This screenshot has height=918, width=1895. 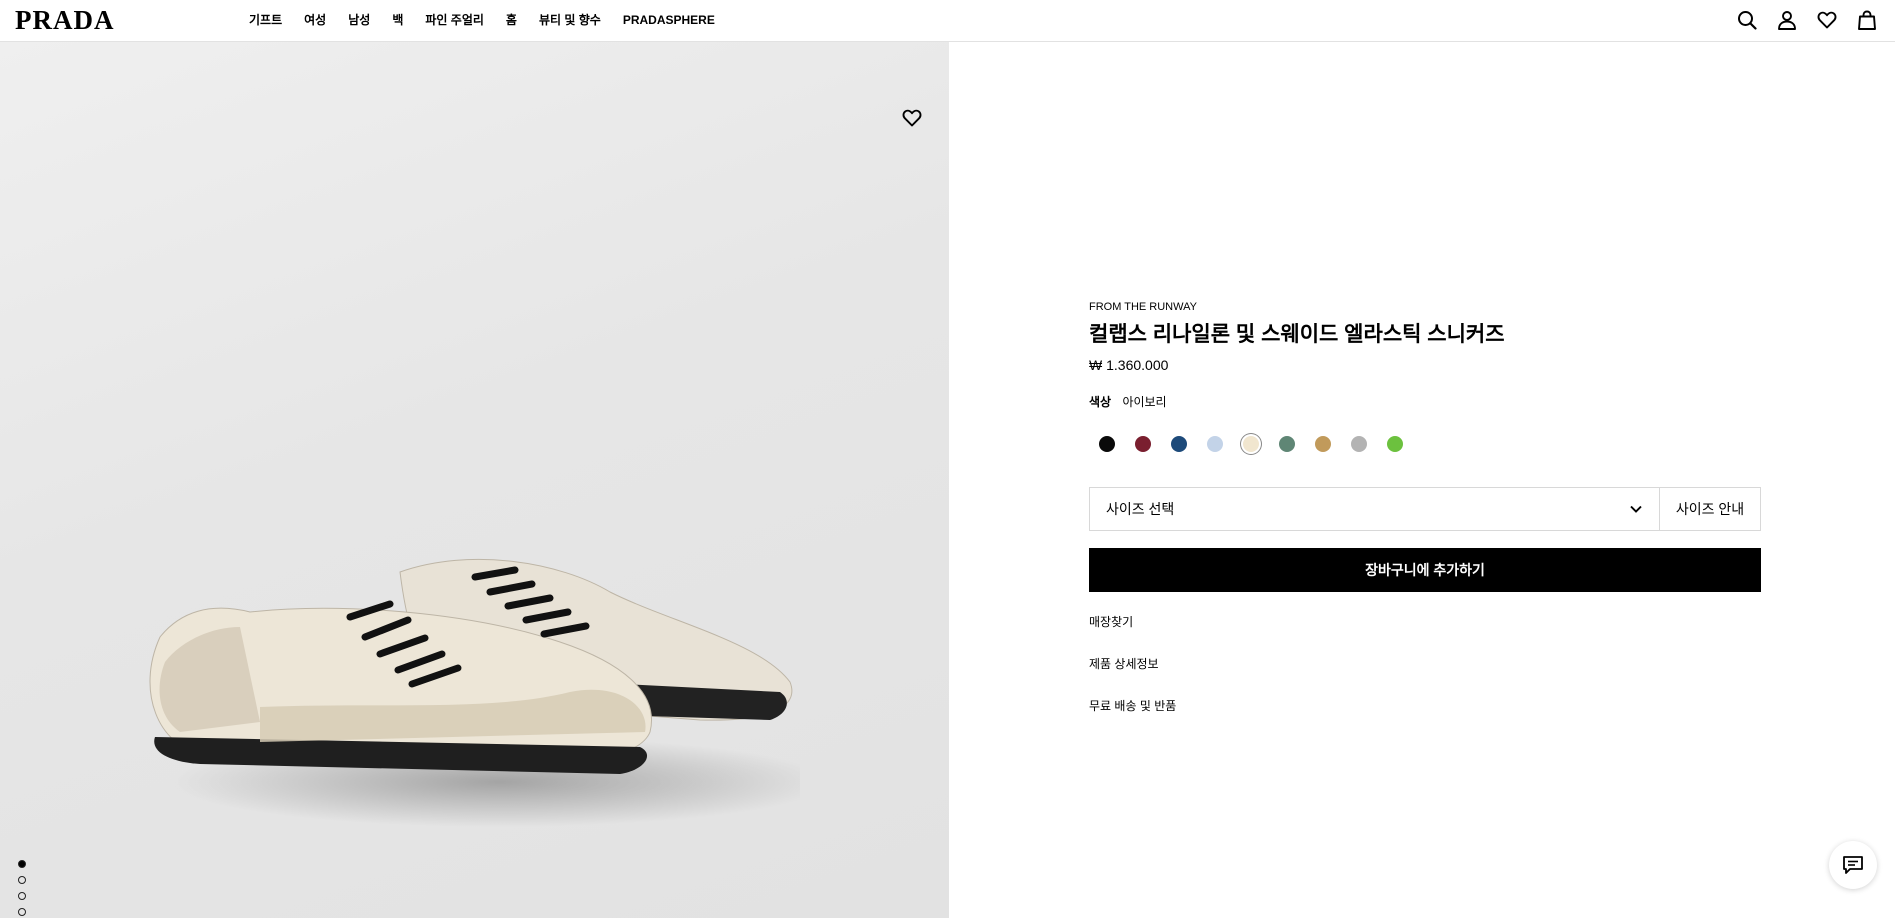 What do you see at coordinates (1636, 509) in the screenshot?
I see `chevron-down-icon` at bounding box center [1636, 509].